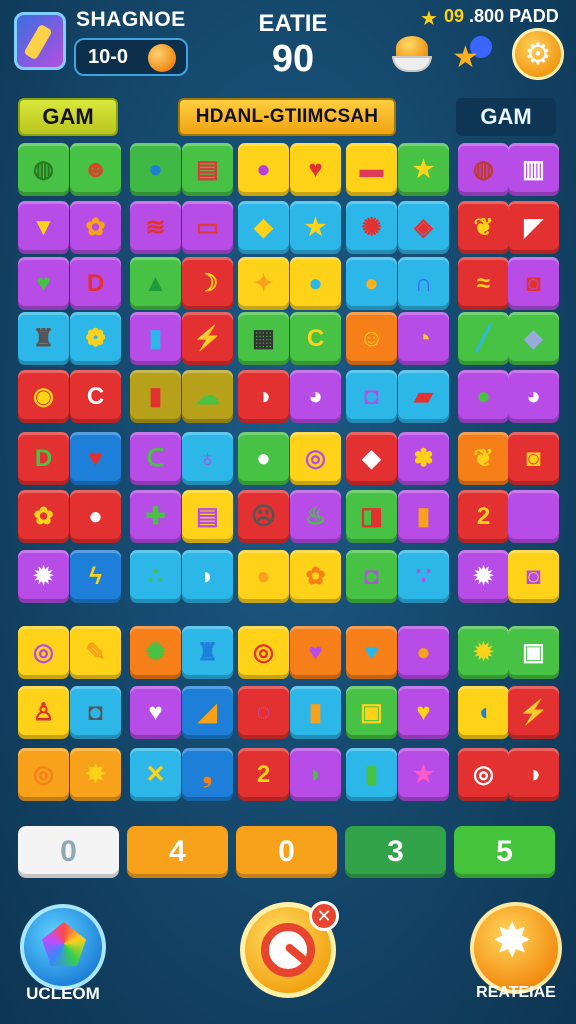  I want to click on app-icon, so click(40, 41).